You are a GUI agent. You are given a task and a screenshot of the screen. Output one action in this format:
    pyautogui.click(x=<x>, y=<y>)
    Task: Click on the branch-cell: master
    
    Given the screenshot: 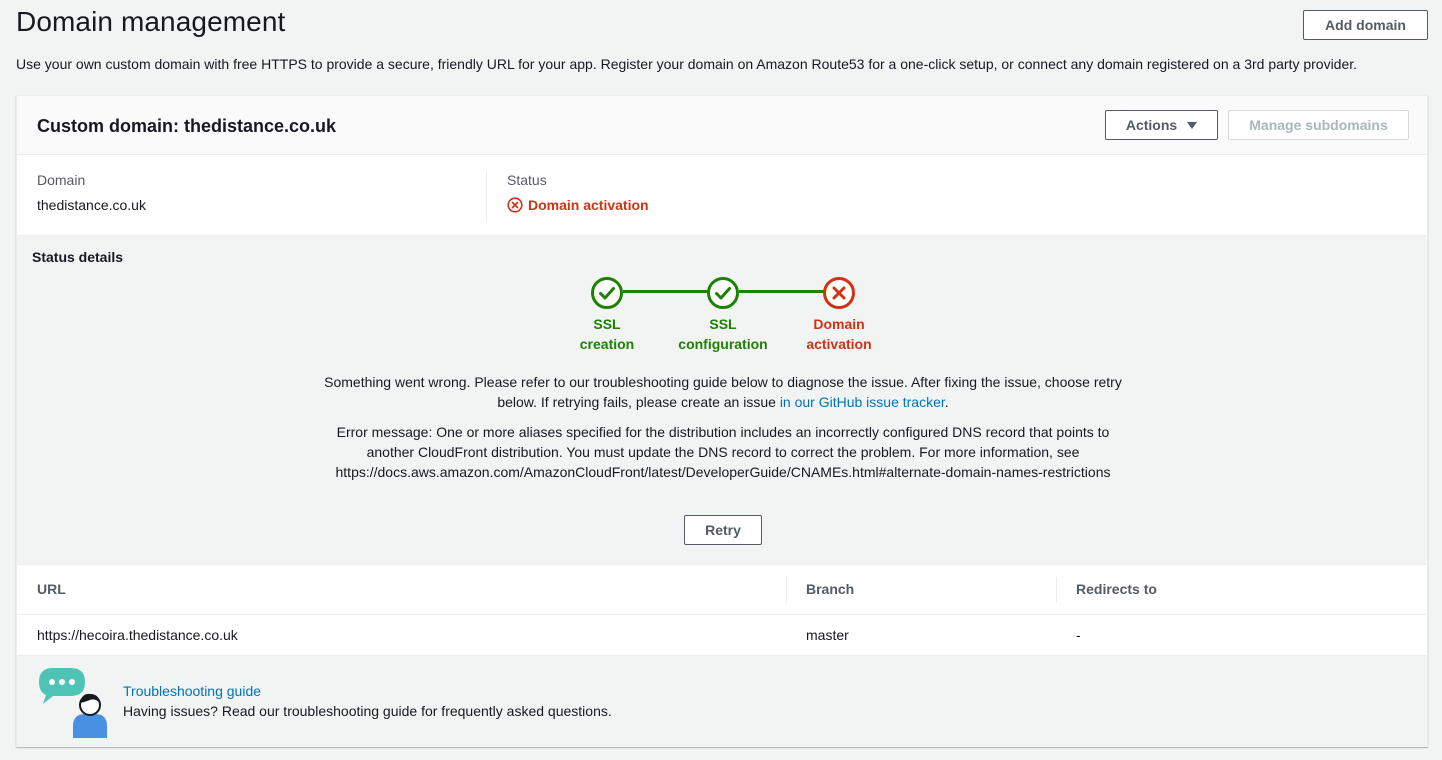 What is the action you would take?
    pyautogui.click(x=827, y=635)
    